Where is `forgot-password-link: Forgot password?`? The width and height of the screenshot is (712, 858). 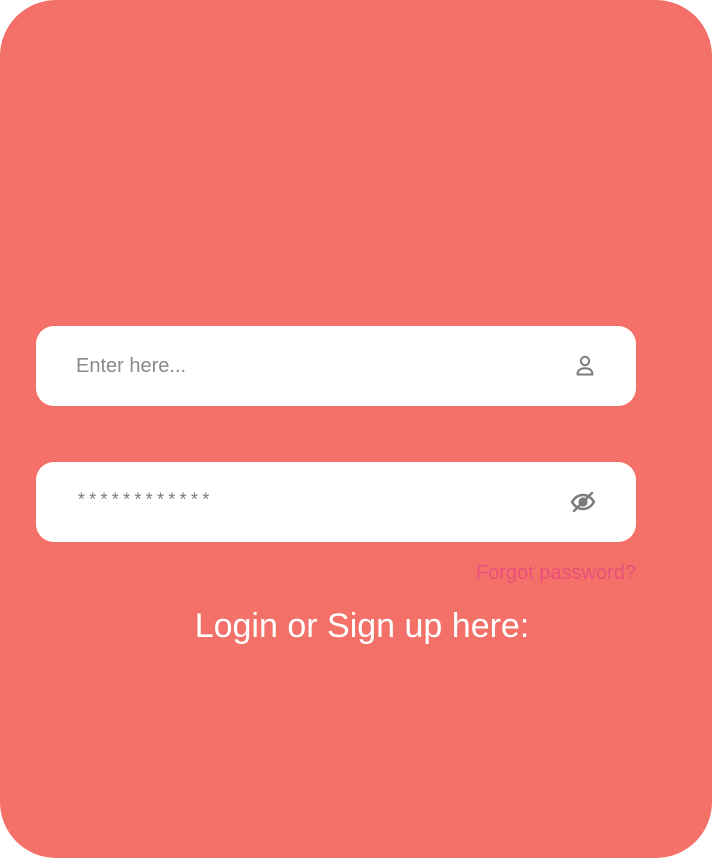
forgot-password-link: Forgot password? is located at coordinates (556, 573).